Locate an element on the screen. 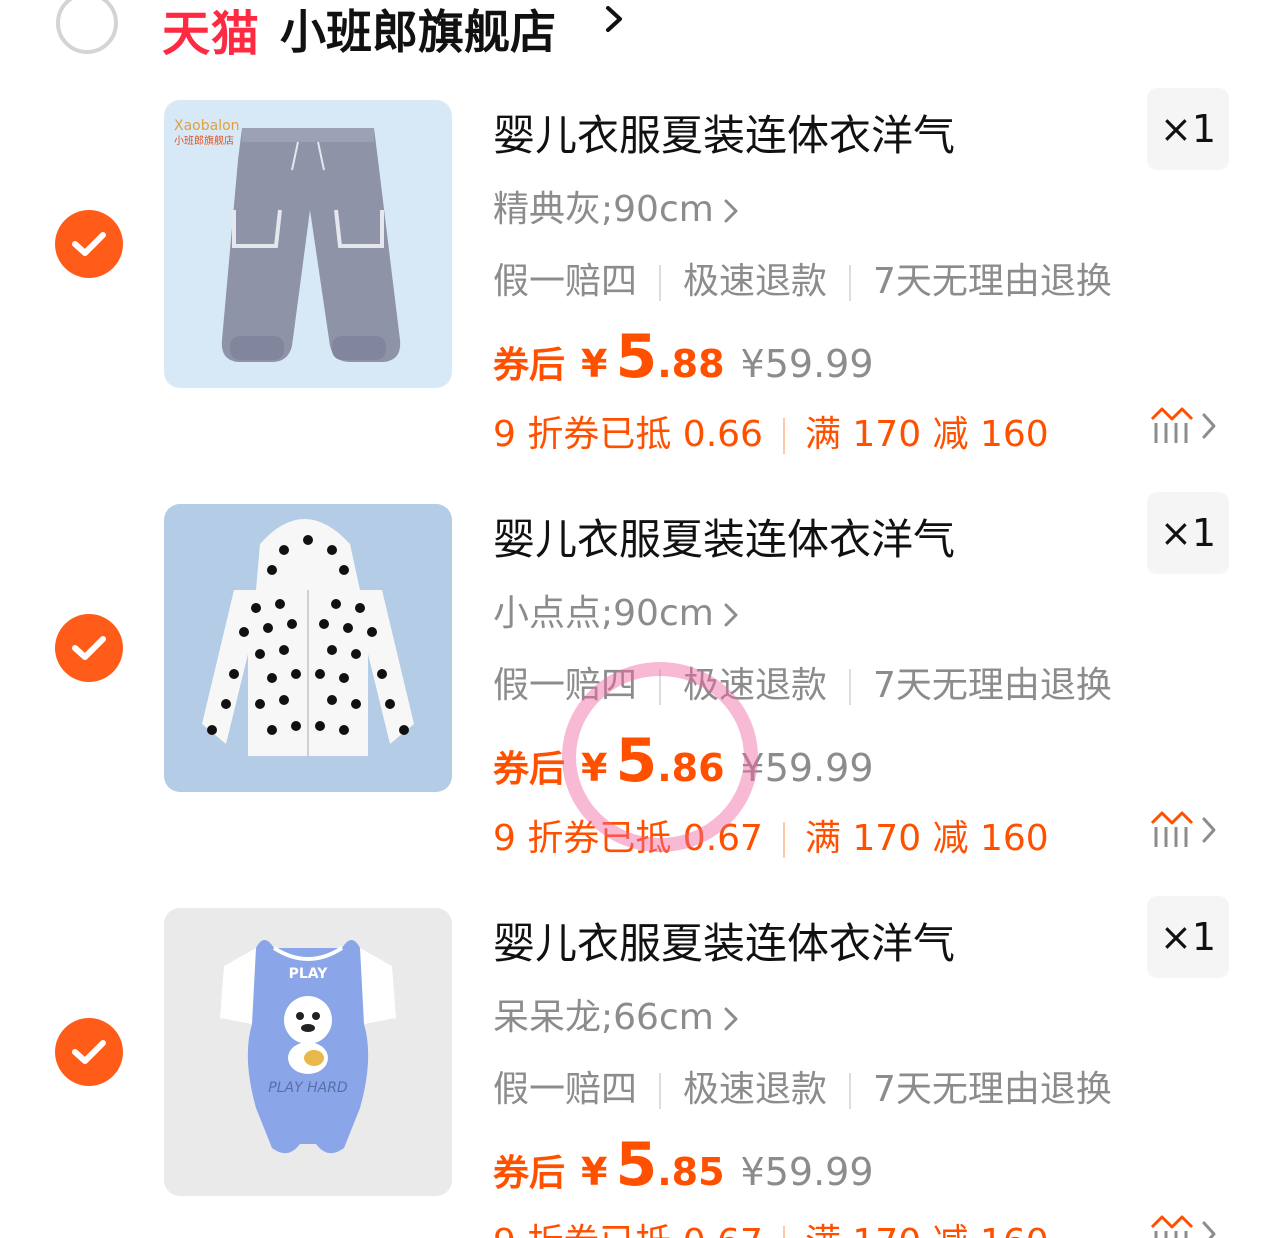 The width and height of the screenshot is (1284, 1238). price-decimal: .88 is located at coordinates (691, 364).